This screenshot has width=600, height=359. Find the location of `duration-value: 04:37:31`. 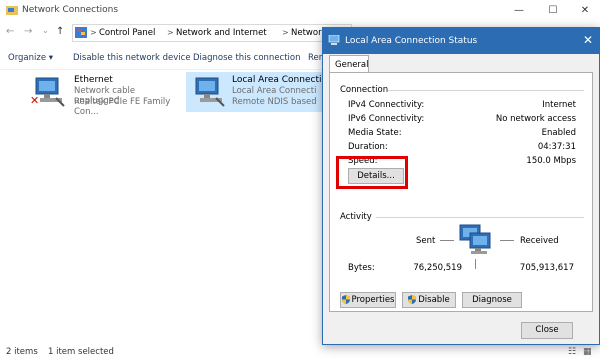

duration-value: 04:37:31 is located at coordinates (556, 147).